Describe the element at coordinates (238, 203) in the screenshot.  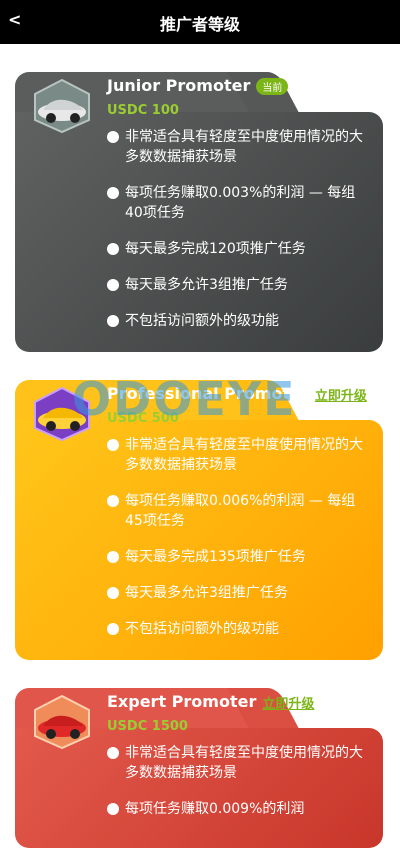
I see `feature-item: 每项任务赚取0.003%的利润 — 每组40项任务` at that location.